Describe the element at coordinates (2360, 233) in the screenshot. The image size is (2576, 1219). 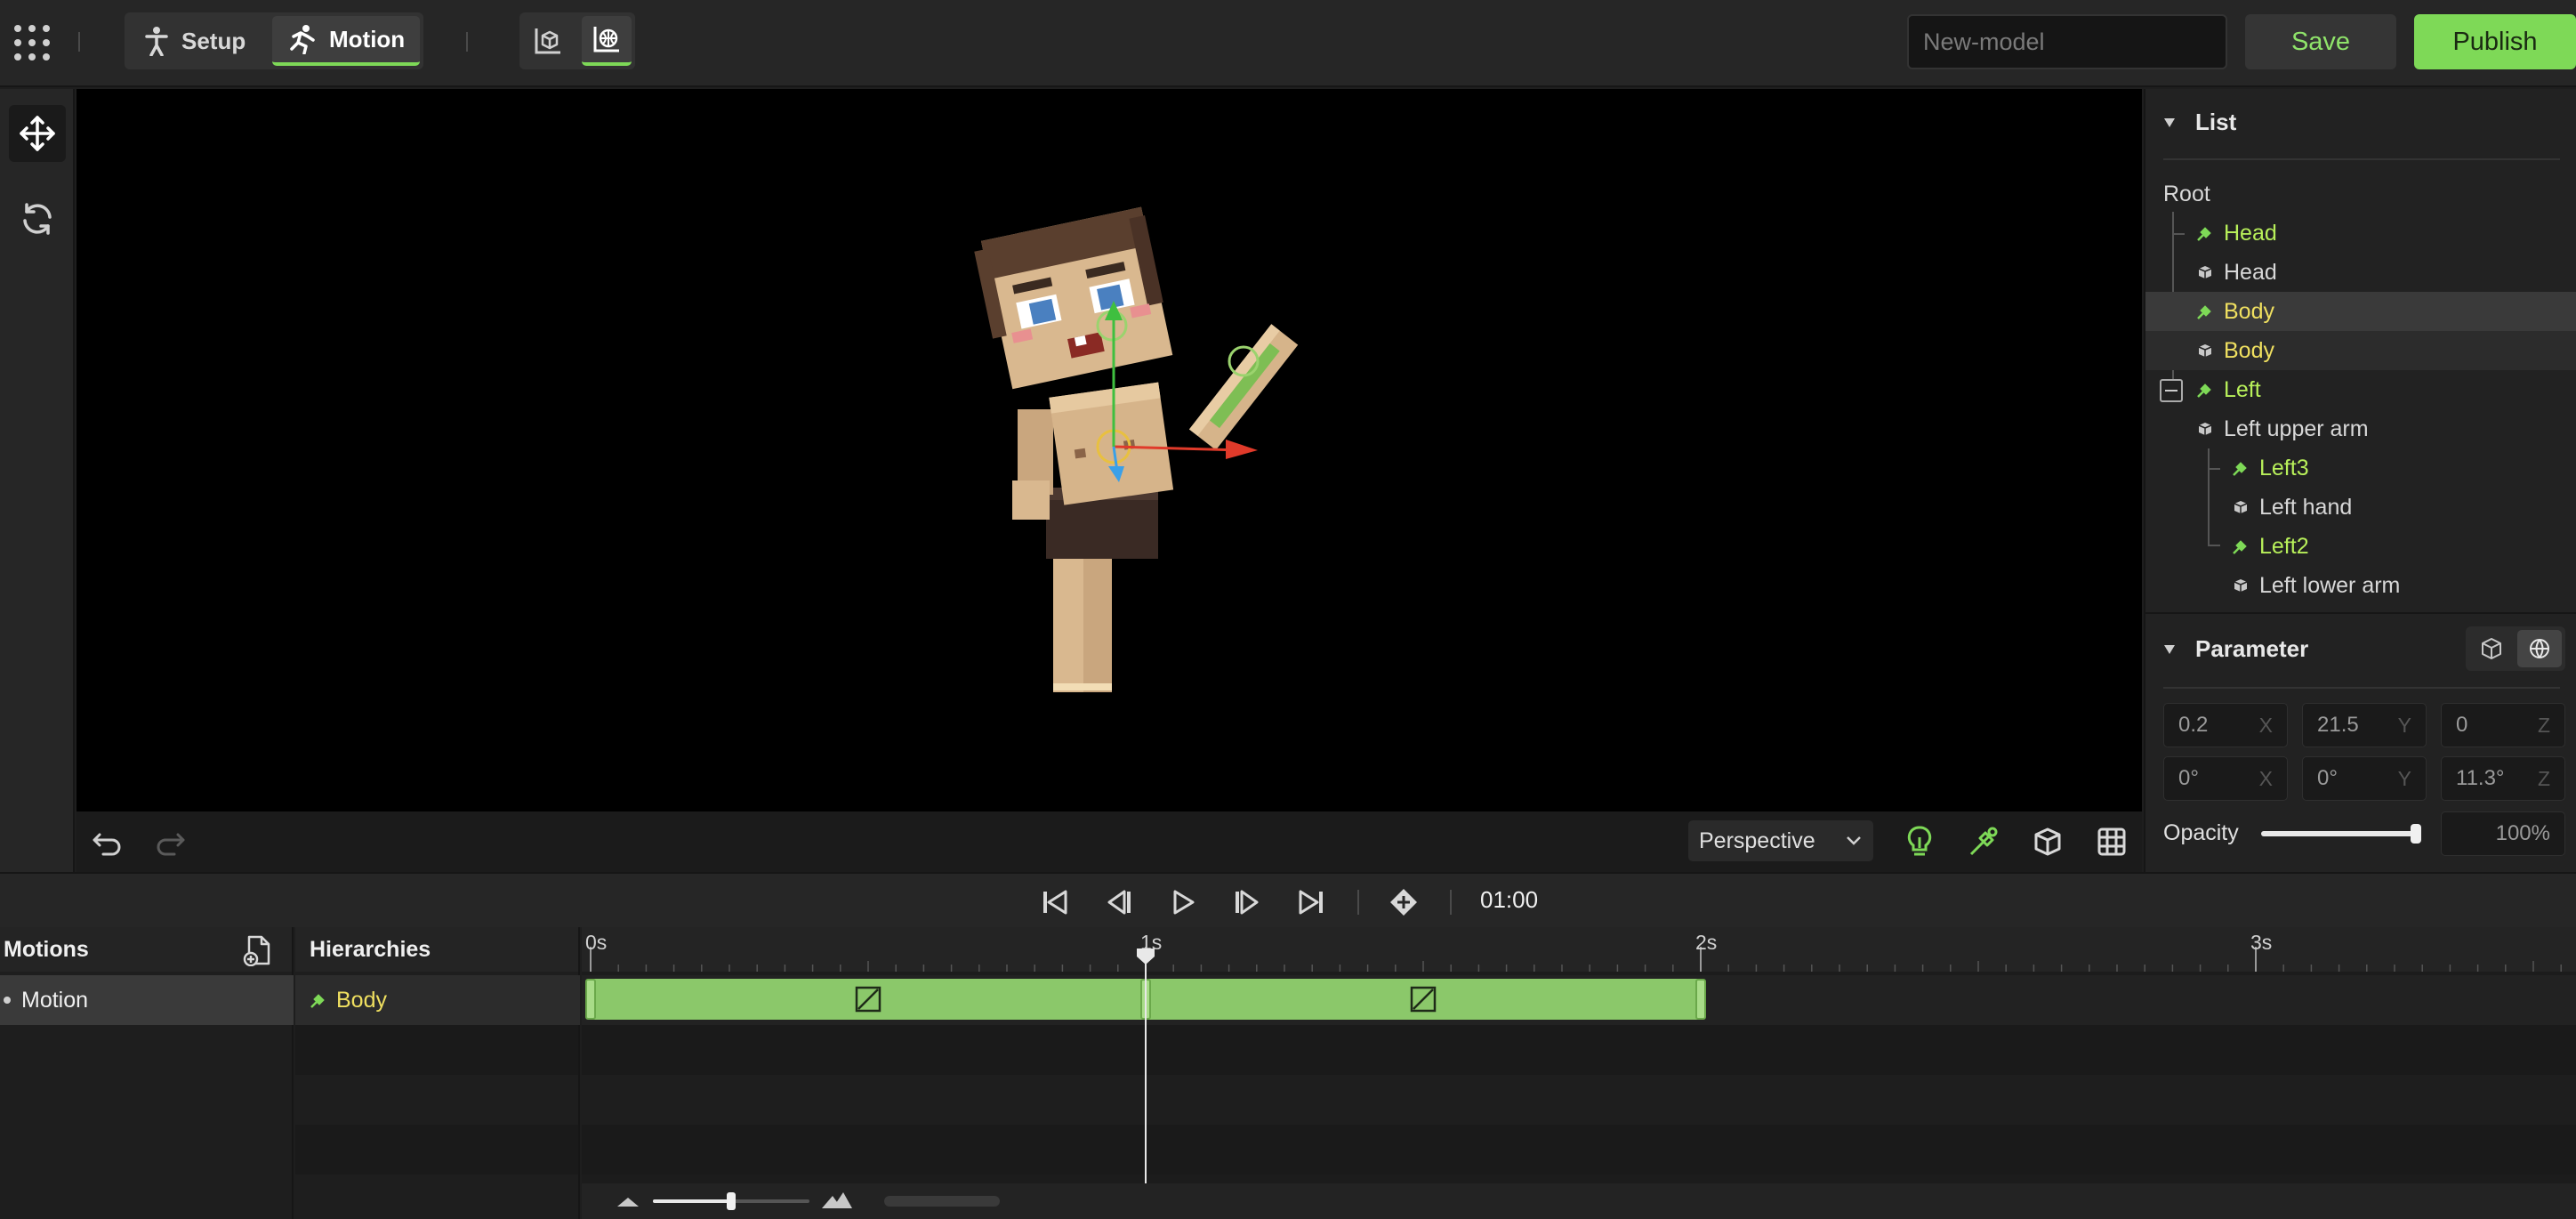
I see `tree-item-head-bone: Head` at that location.